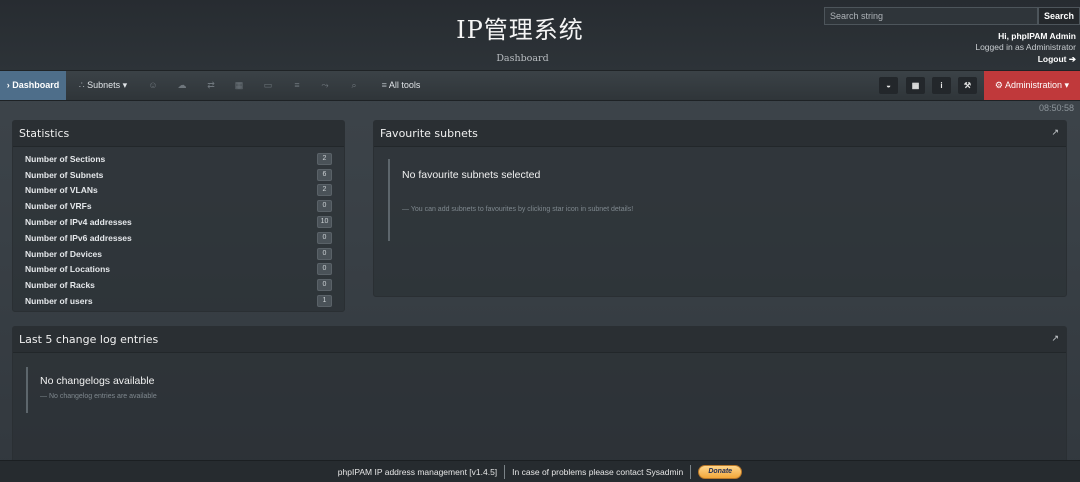 This screenshot has width=1080, height=482. What do you see at coordinates (404, 85) in the screenshot?
I see `nav-all-tools-label: All tools` at bounding box center [404, 85].